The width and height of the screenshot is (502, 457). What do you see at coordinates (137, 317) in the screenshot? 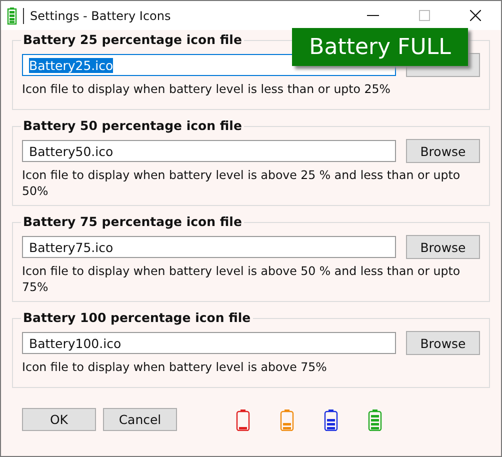
I see `group-title: Battery 100 percentage icon file` at bounding box center [137, 317].